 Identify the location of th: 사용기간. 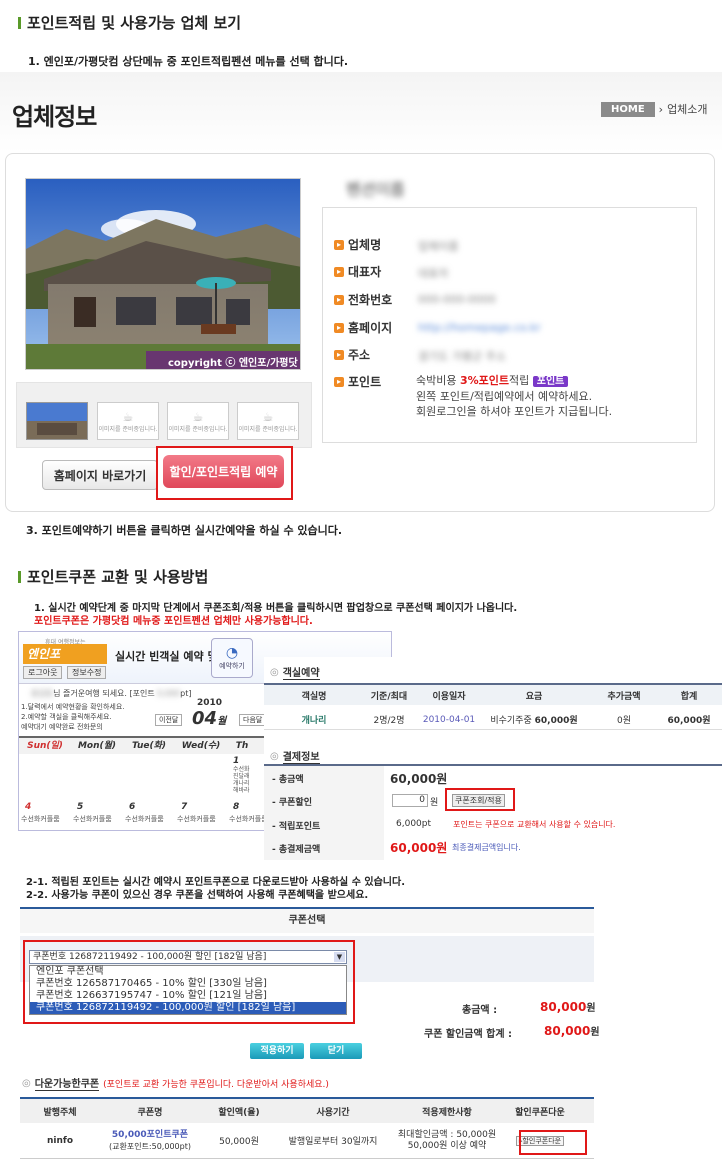
(333, 1112).